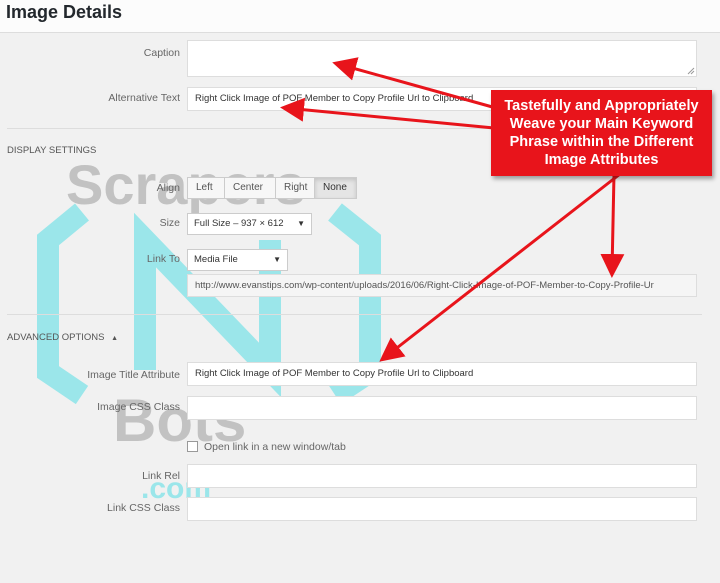 The image size is (720, 583). I want to click on align-button-group: Left Center Right None, so click(272, 188).